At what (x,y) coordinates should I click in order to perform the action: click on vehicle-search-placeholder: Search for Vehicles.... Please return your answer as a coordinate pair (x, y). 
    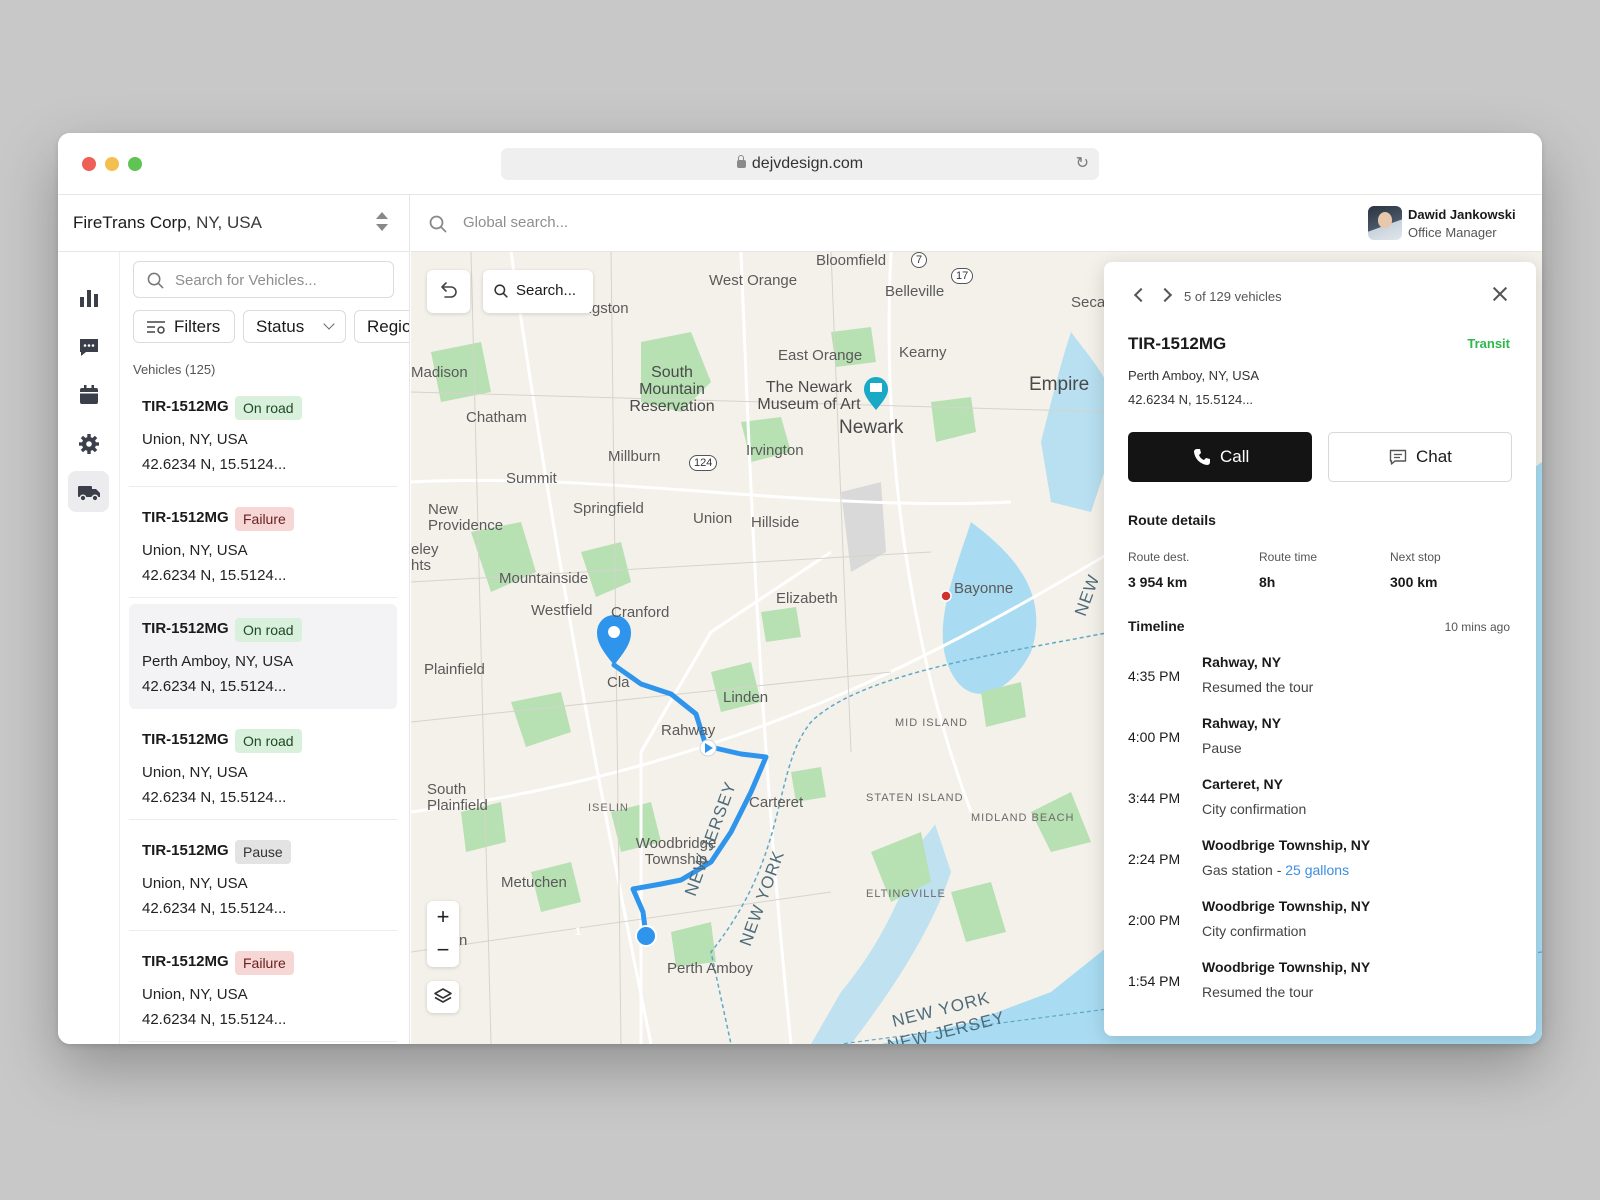
    Looking at the image, I should click on (246, 280).